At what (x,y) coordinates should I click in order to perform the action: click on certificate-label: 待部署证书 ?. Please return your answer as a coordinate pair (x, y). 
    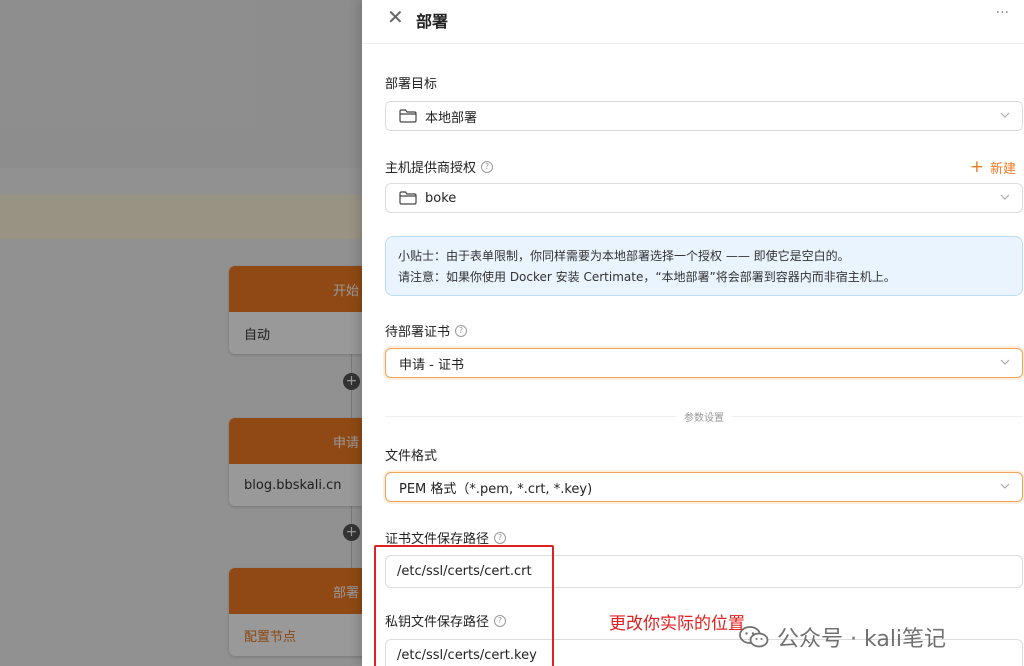
    Looking at the image, I should click on (426, 330).